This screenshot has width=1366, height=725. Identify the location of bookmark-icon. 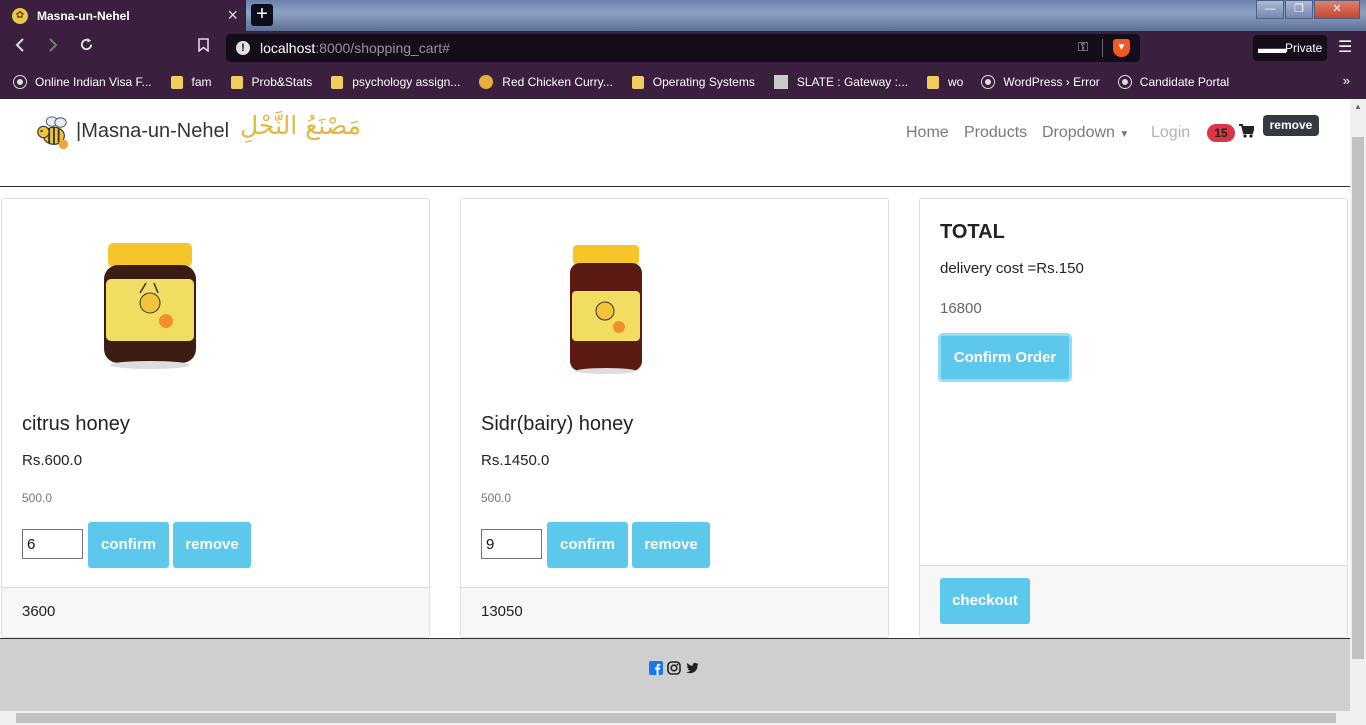
(203, 47).